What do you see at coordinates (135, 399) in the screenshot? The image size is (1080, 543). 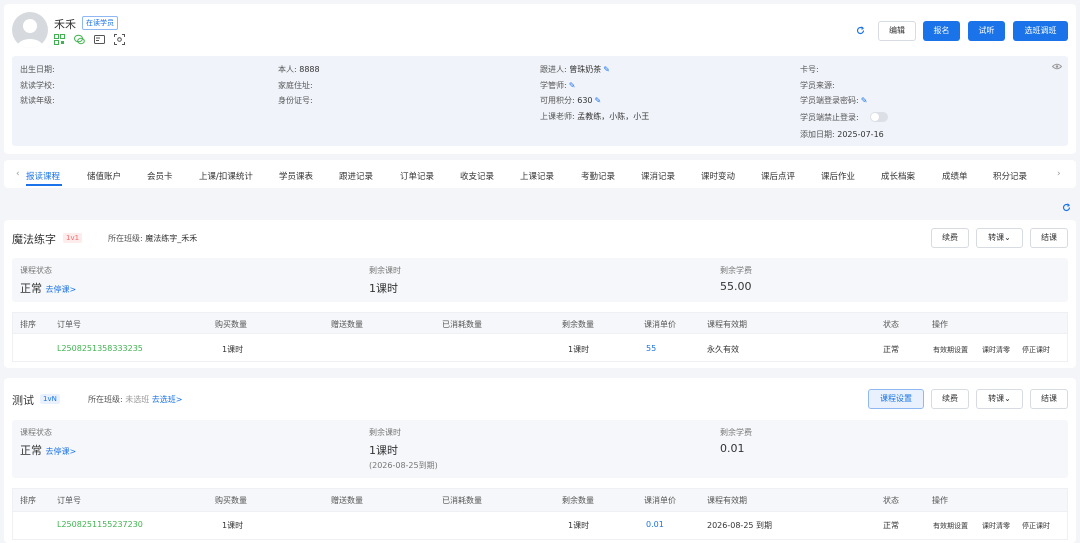 I see `class-info: 所在班级: 未选班 去选班>` at bounding box center [135, 399].